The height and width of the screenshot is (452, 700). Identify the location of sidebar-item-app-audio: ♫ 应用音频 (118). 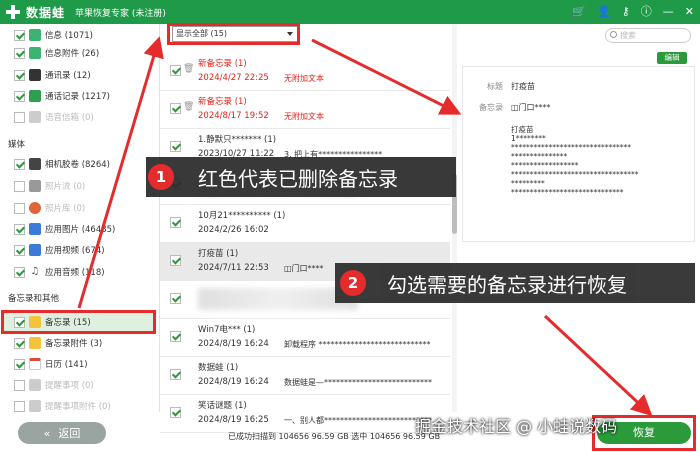
(85, 272).